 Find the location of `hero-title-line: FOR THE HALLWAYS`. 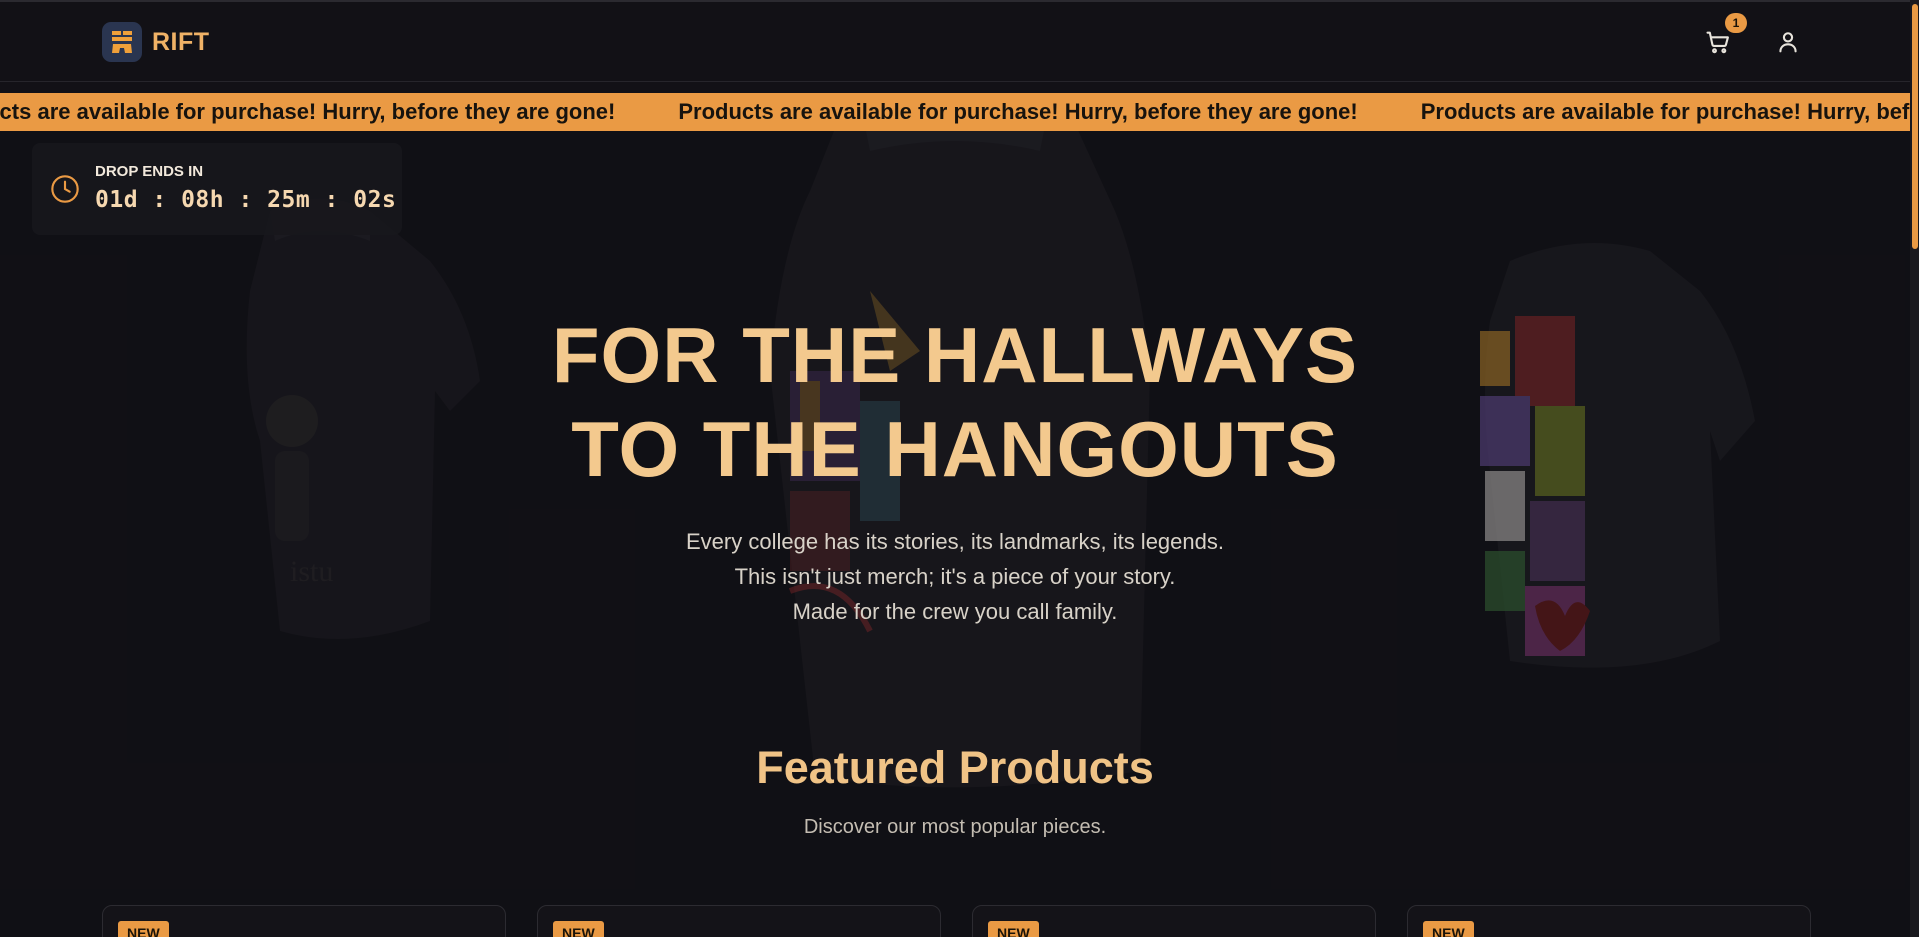

hero-title-line: FOR THE HALLWAYS is located at coordinates (955, 355).